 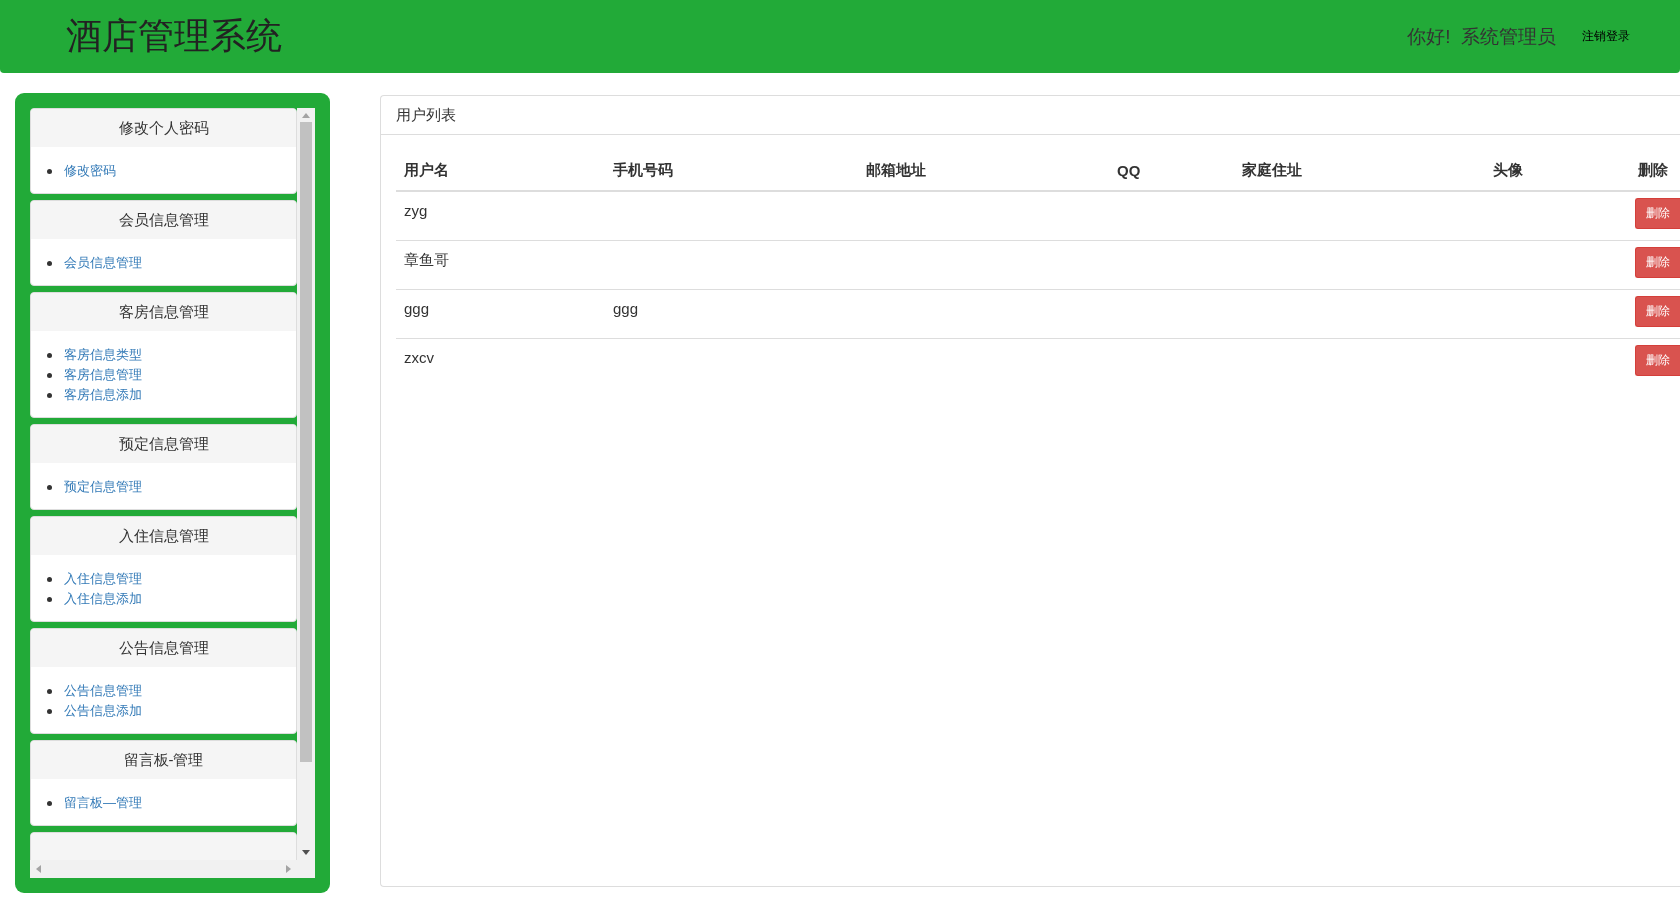 What do you see at coordinates (163, 536) in the screenshot?
I see `menu-heading: 入住信息管理` at bounding box center [163, 536].